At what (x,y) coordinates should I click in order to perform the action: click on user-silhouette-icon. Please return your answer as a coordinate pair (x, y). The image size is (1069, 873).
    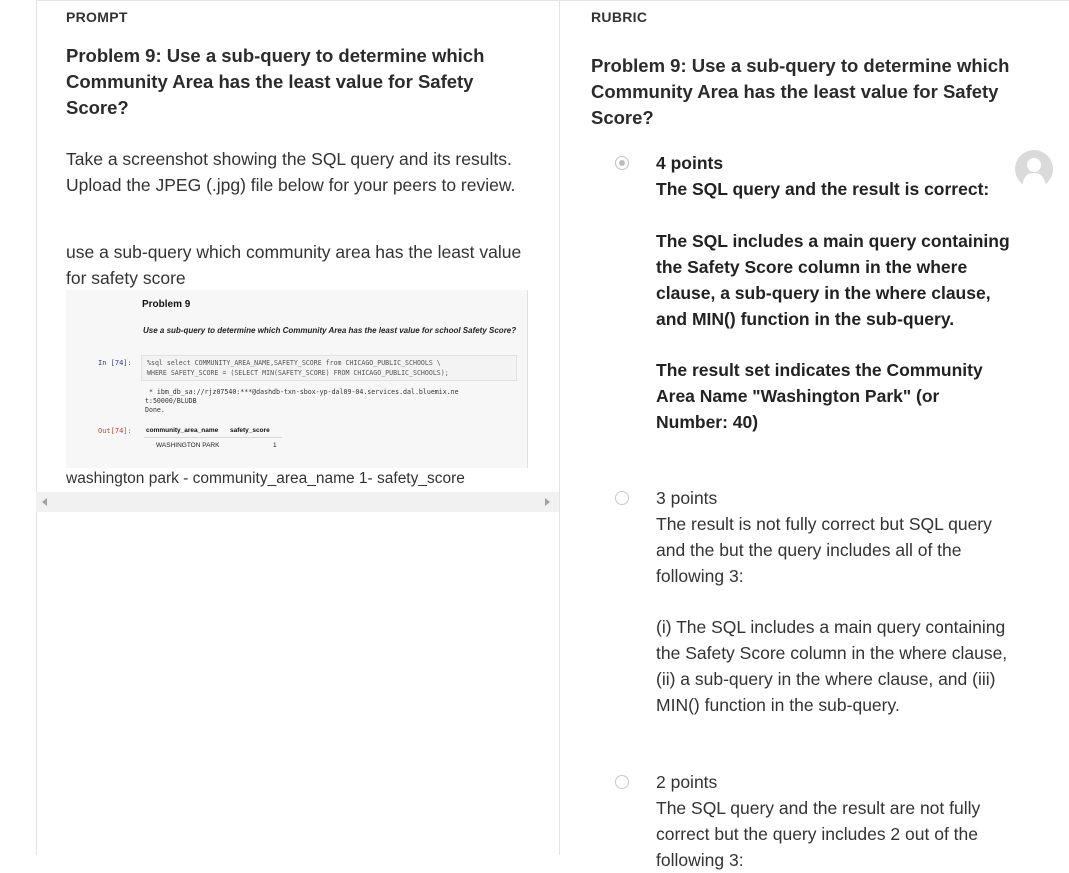
    Looking at the image, I should click on (1034, 173).